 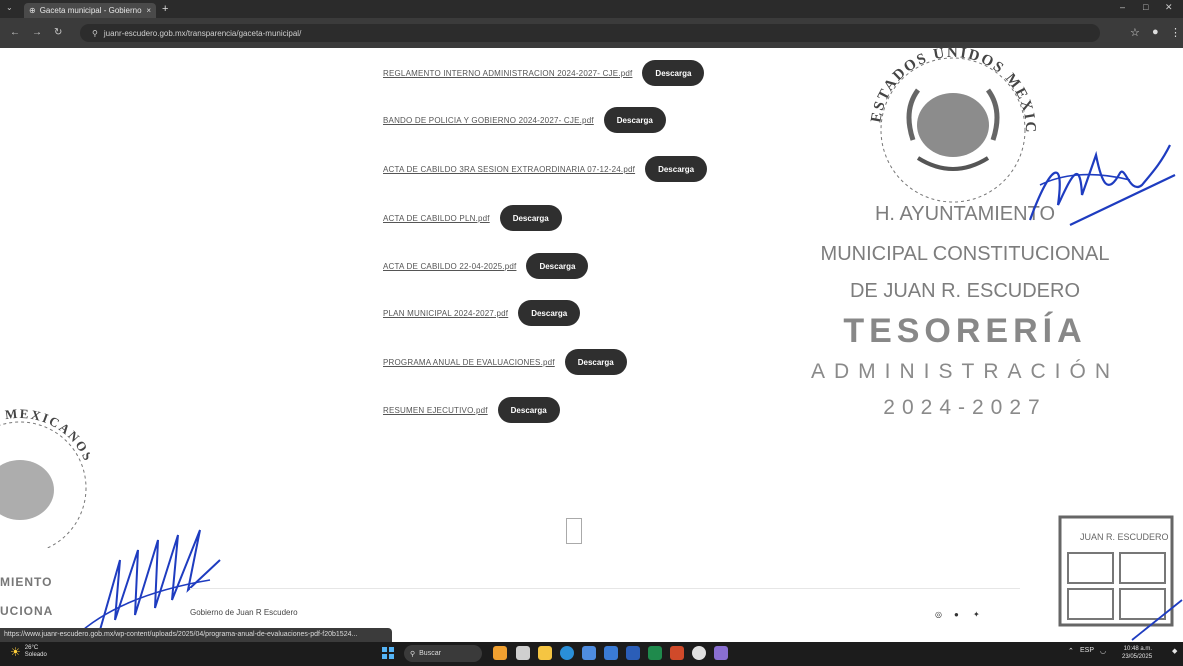 I want to click on footer-text: Gobierno de Juan R Escudero, so click(x=244, y=612).